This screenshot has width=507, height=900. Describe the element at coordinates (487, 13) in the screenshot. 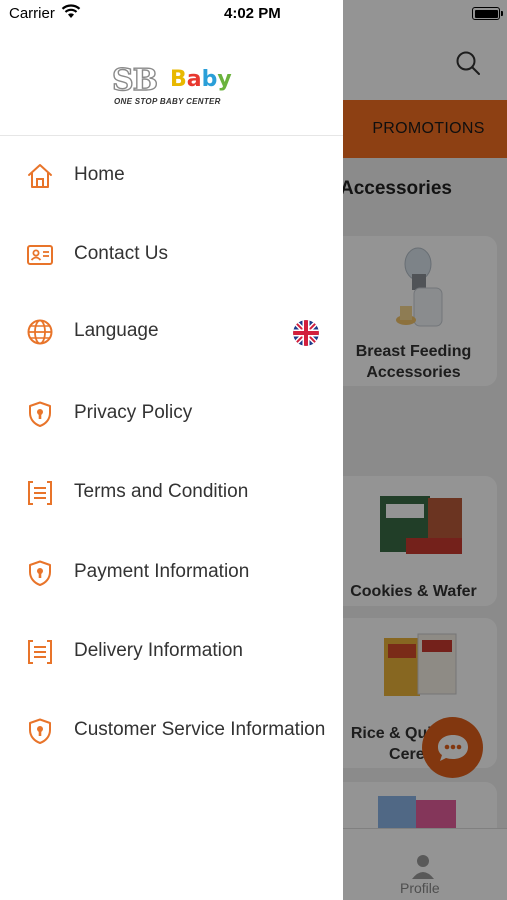

I see `battery-icon` at that location.